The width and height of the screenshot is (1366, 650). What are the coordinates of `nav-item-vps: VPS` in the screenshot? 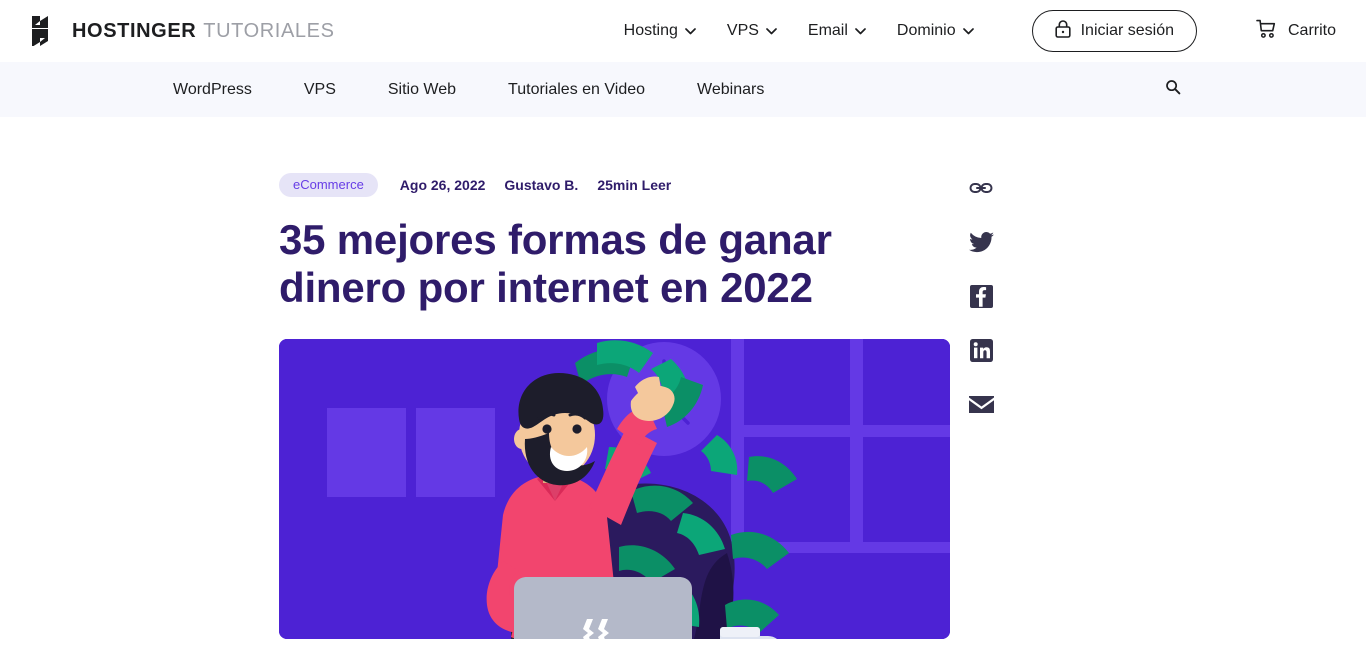 It's located at (752, 31).